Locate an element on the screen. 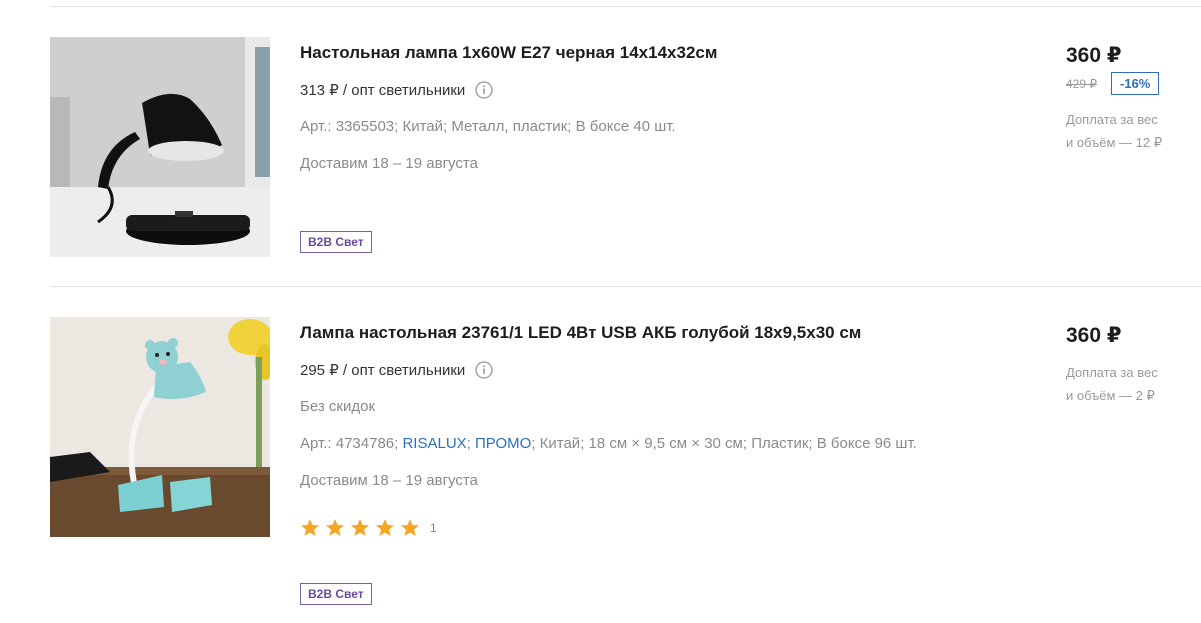  product-1-wholesale: 313 ₽ / опт светильники is located at coordinates (396, 90).